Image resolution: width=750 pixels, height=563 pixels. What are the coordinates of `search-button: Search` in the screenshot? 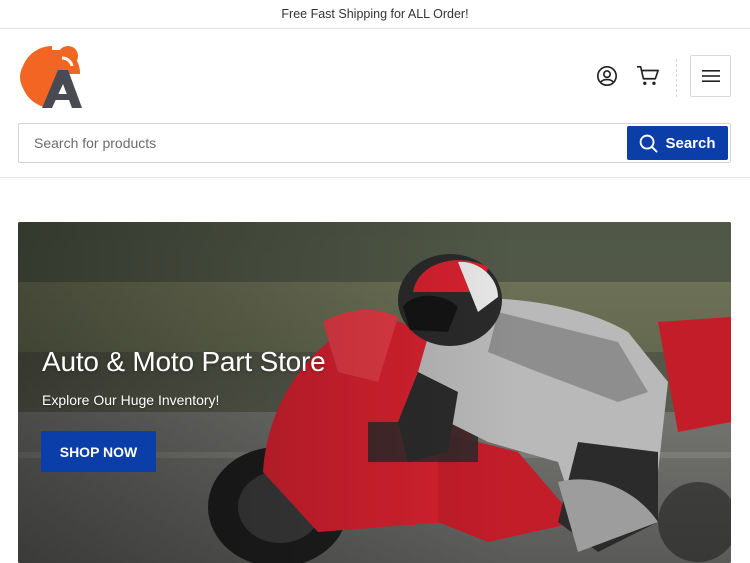 It's located at (677, 143).